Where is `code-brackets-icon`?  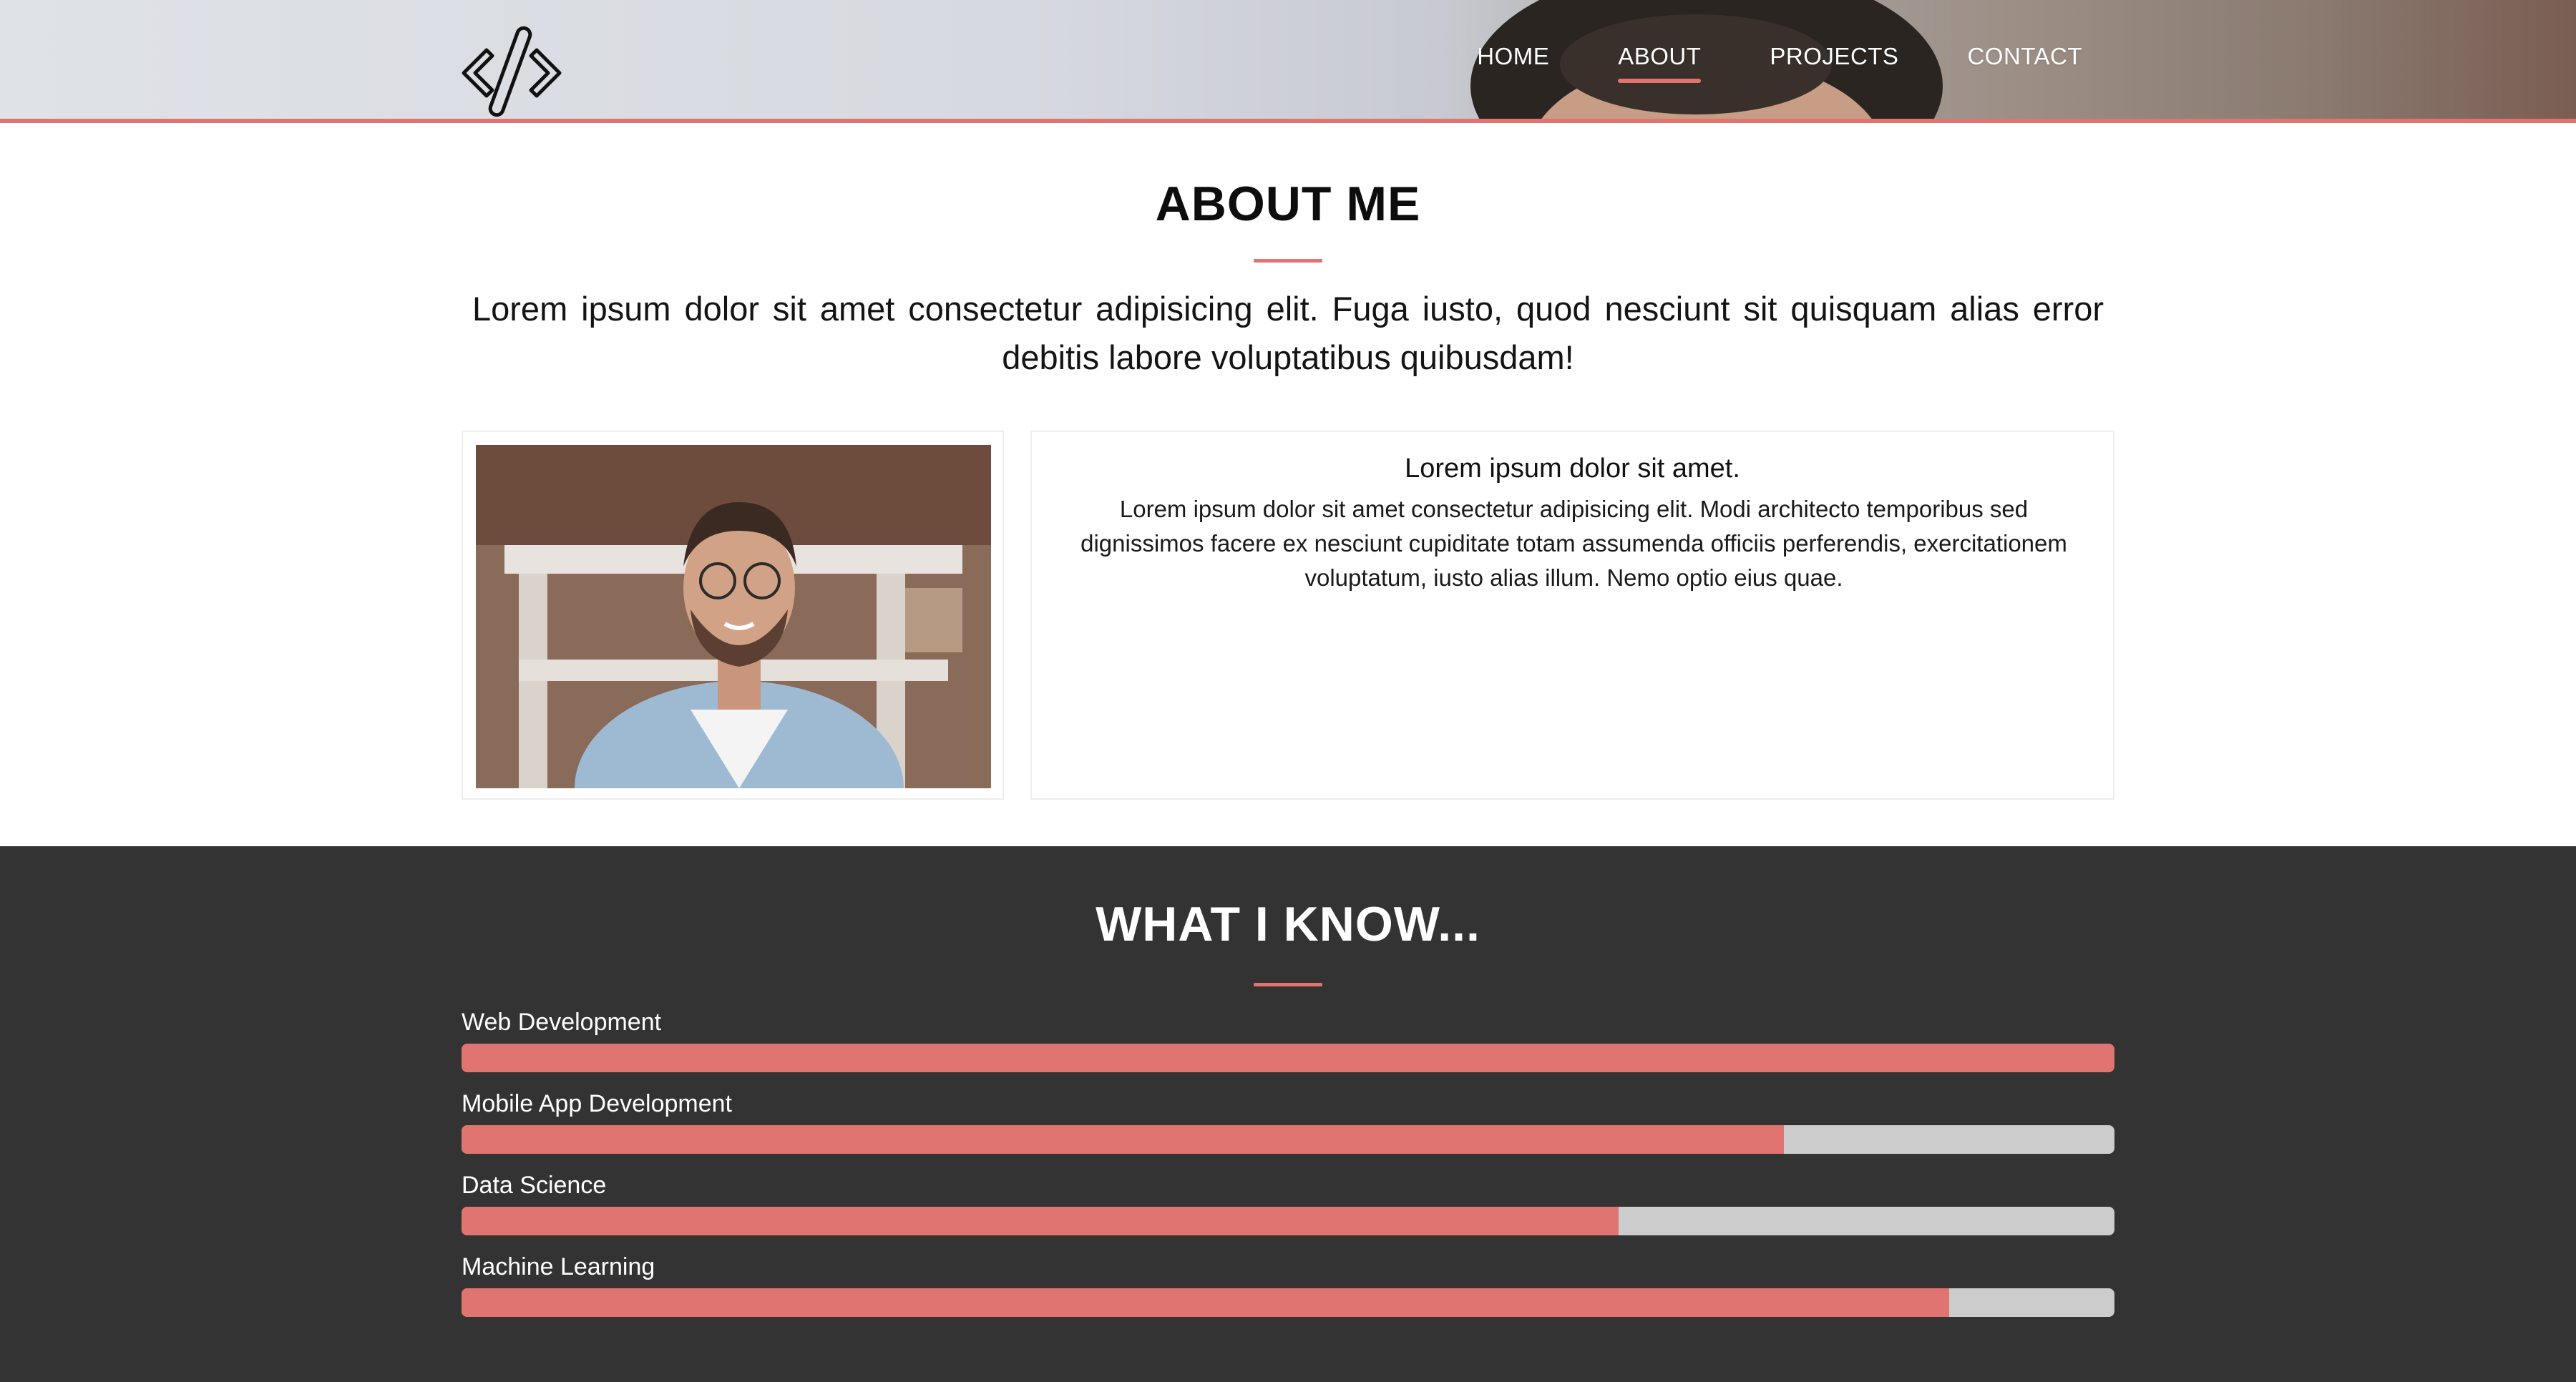
code-brackets-icon is located at coordinates (511, 71).